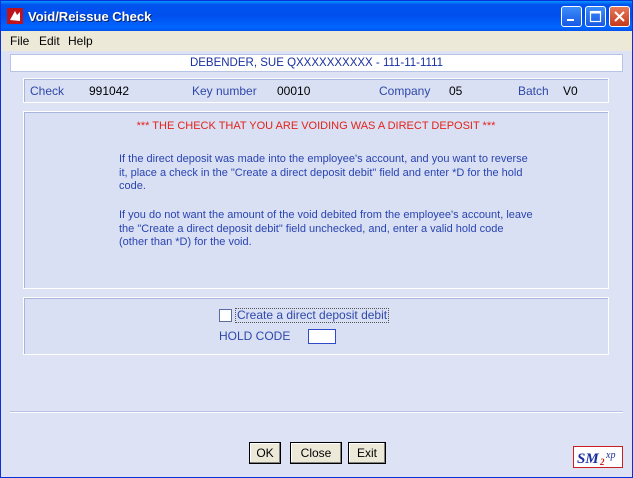 Image resolution: width=633 pixels, height=478 pixels. I want to click on menu-edit: Edit, so click(49, 41).